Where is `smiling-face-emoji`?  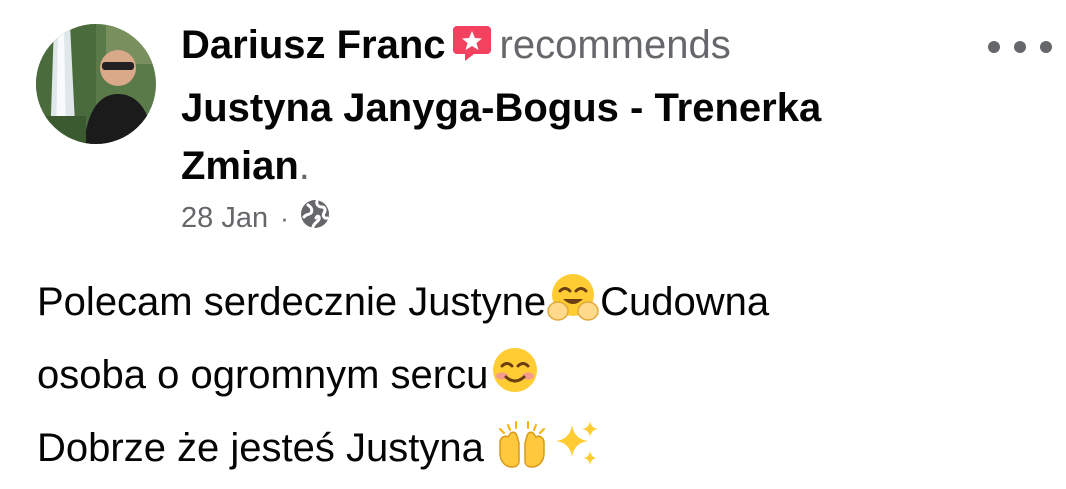
smiling-face-emoji is located at coordinates (515, 380).